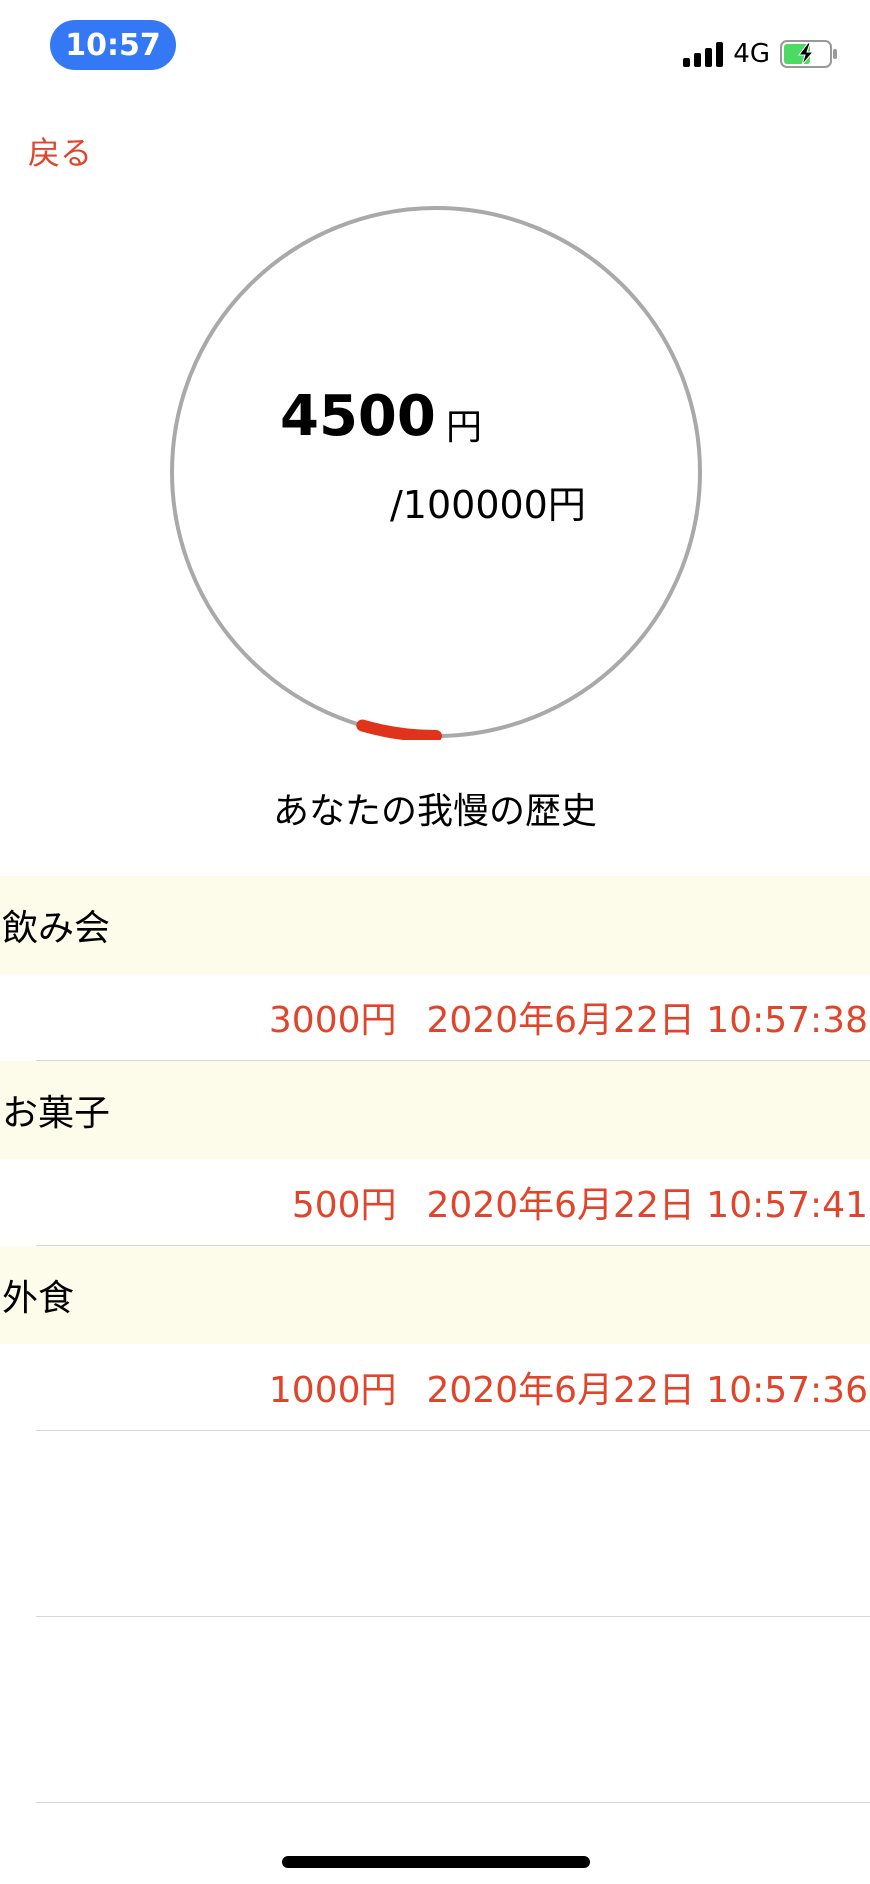 This screenshot has height=1884, width=870. What do you see at coordinates (332, 1390) in the screenshot?
I see `row-amount: 1000円` at bounding box center [332, 1390].